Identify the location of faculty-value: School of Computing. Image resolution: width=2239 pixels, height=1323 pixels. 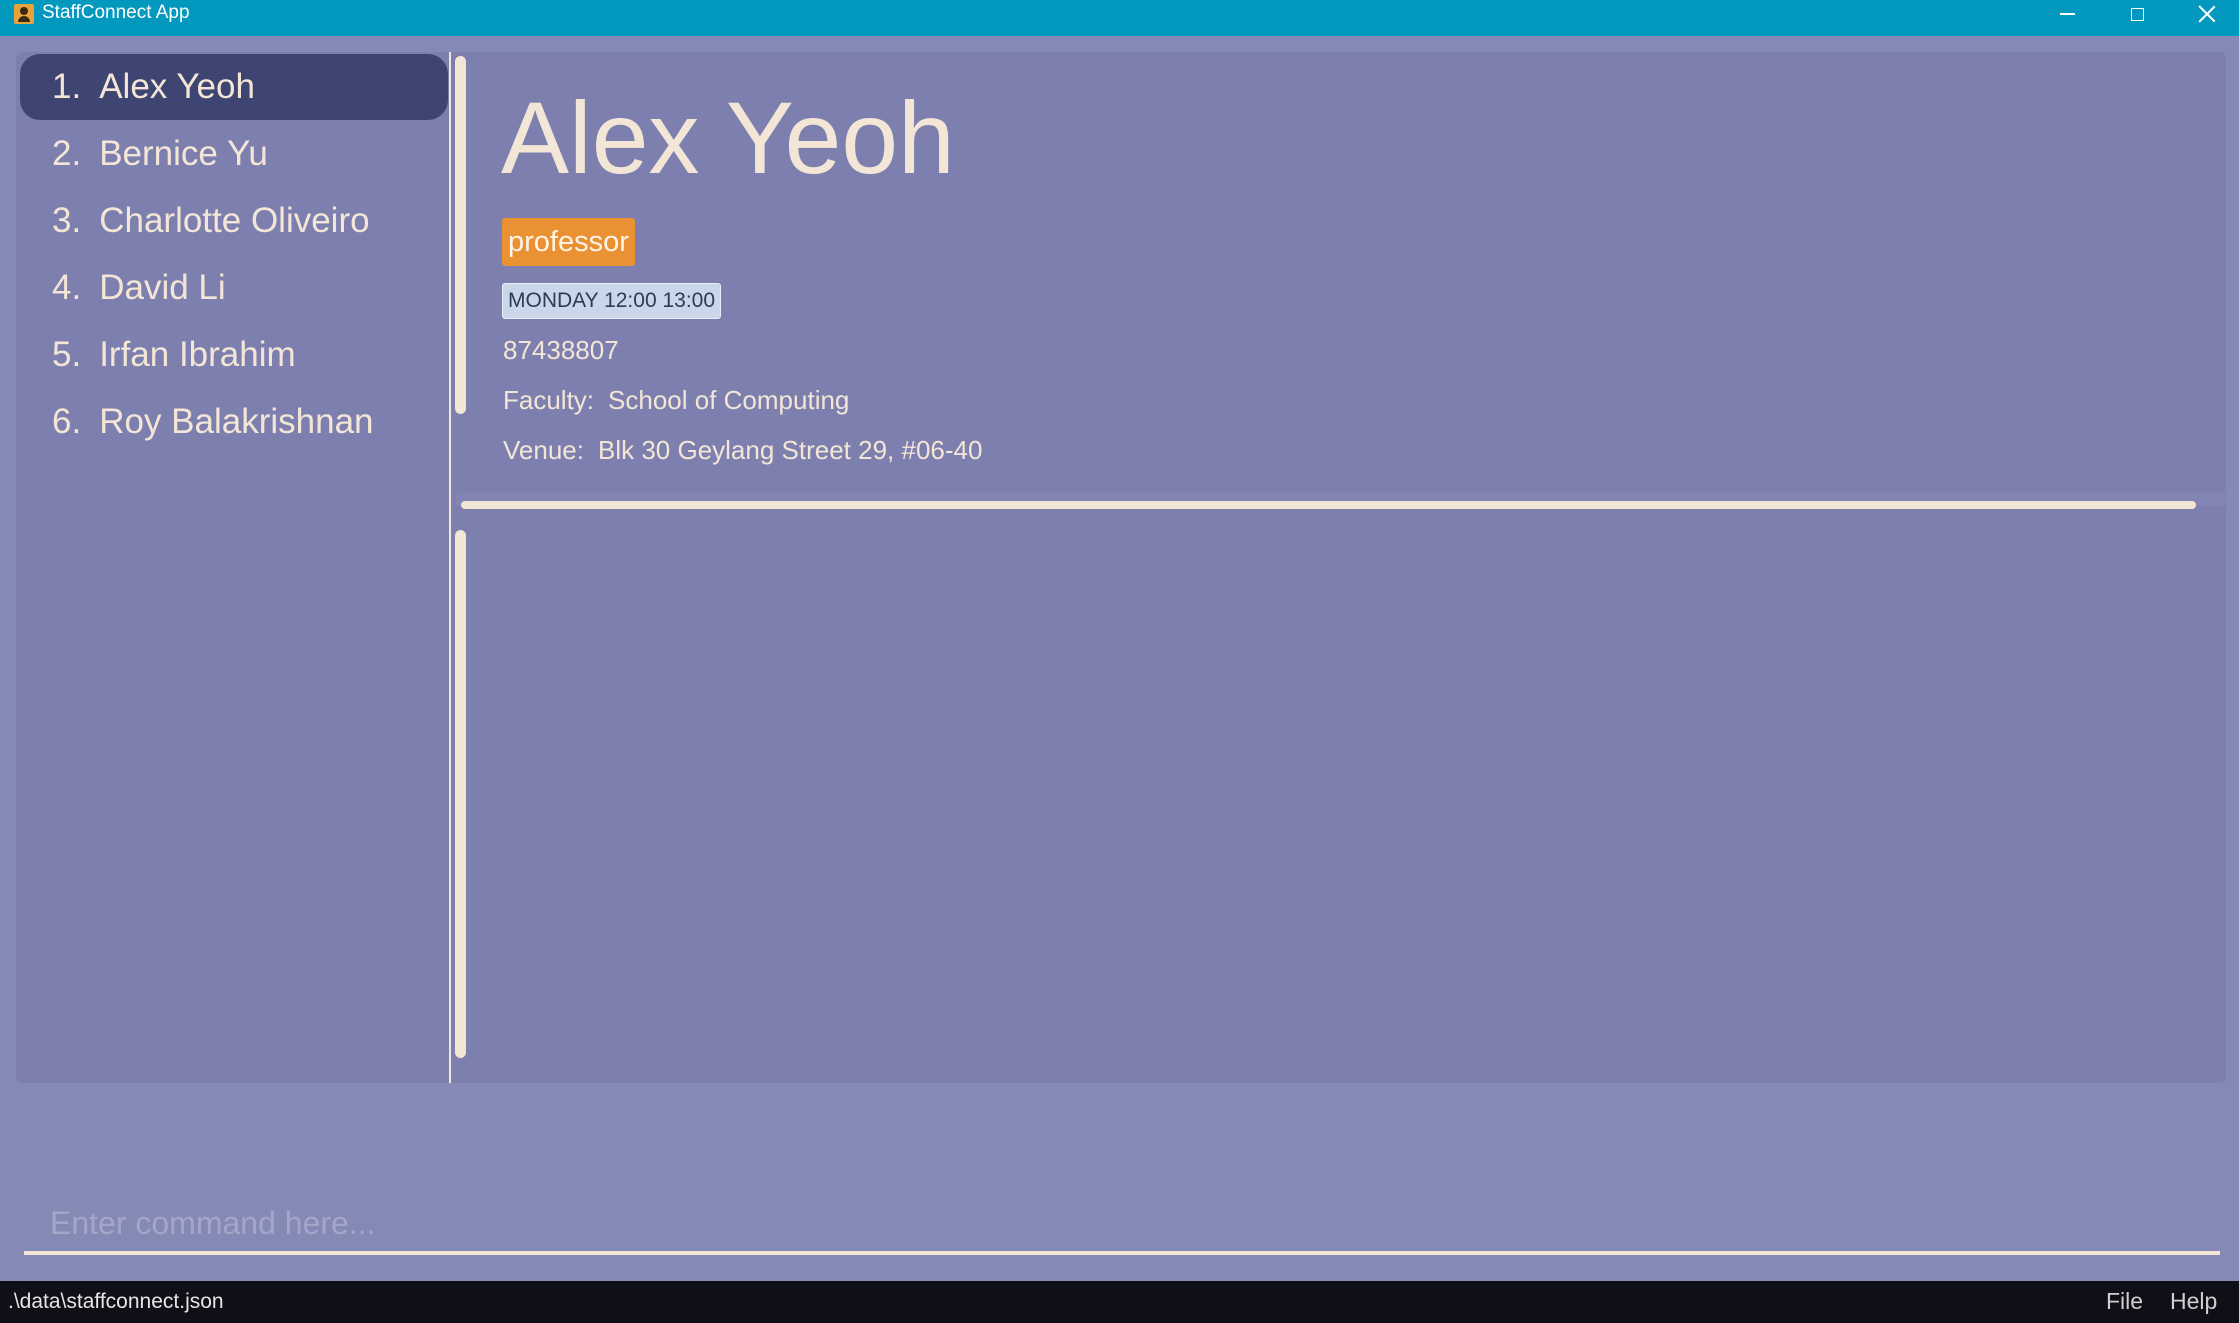
(729, 400).